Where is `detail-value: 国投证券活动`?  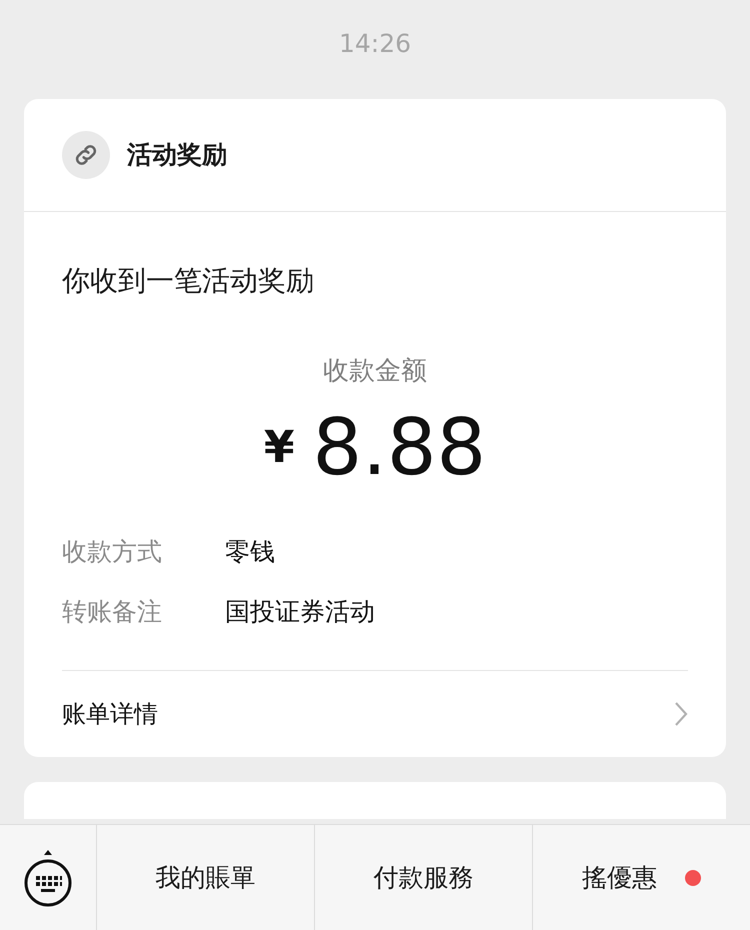
detail-value: 国投证券活动 is located at coordinates (300, 612).